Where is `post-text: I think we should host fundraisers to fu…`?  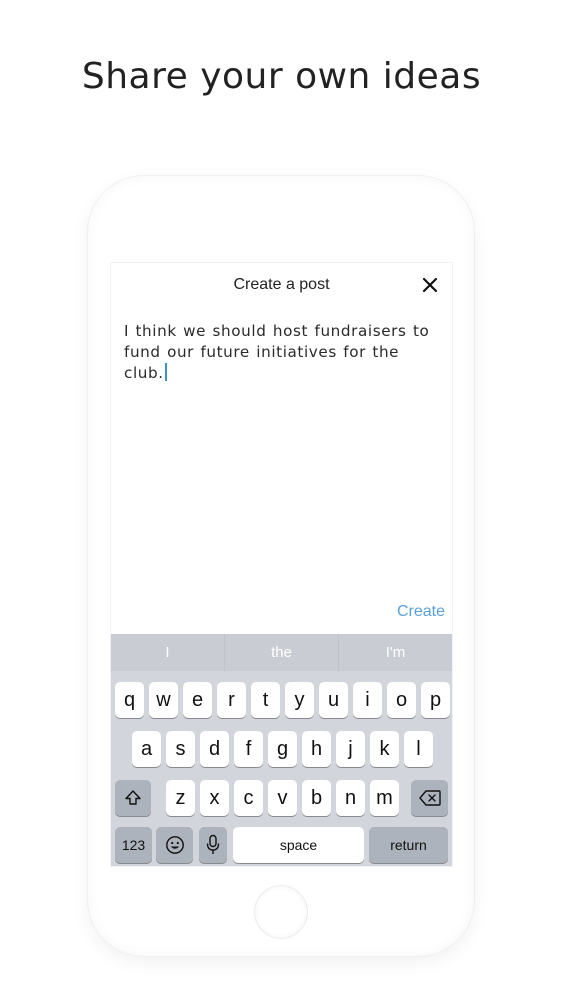
post-text: I think we should host fundraisers to fu… is located at coordinates (277, 352).